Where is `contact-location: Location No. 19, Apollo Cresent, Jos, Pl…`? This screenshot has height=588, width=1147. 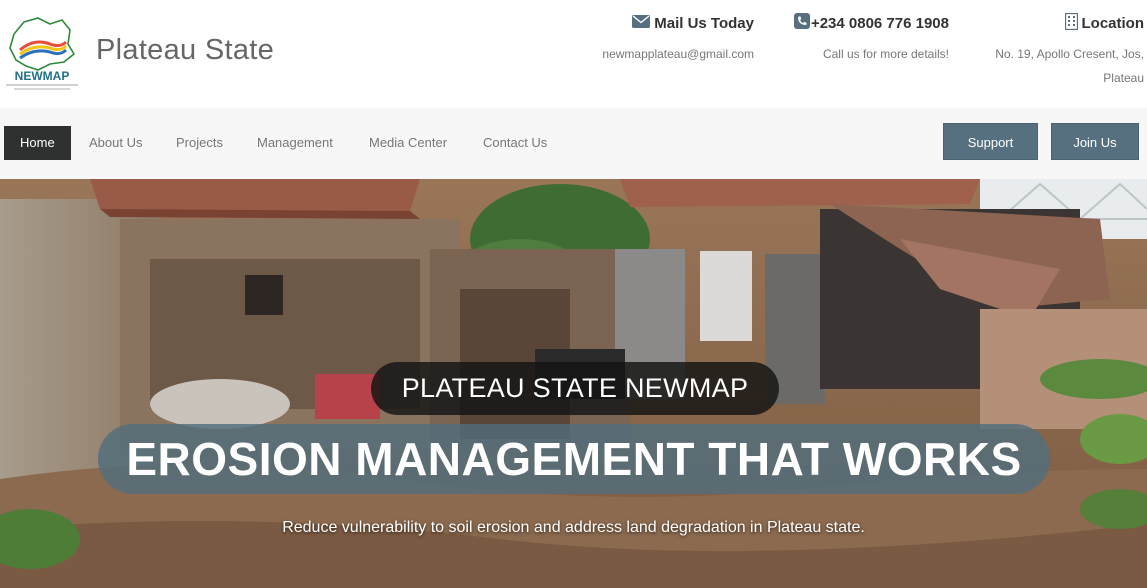
contact-location: Location No. 19, Apollo Cresent, Jos, Pl… is located at coordinates (1059, 51).